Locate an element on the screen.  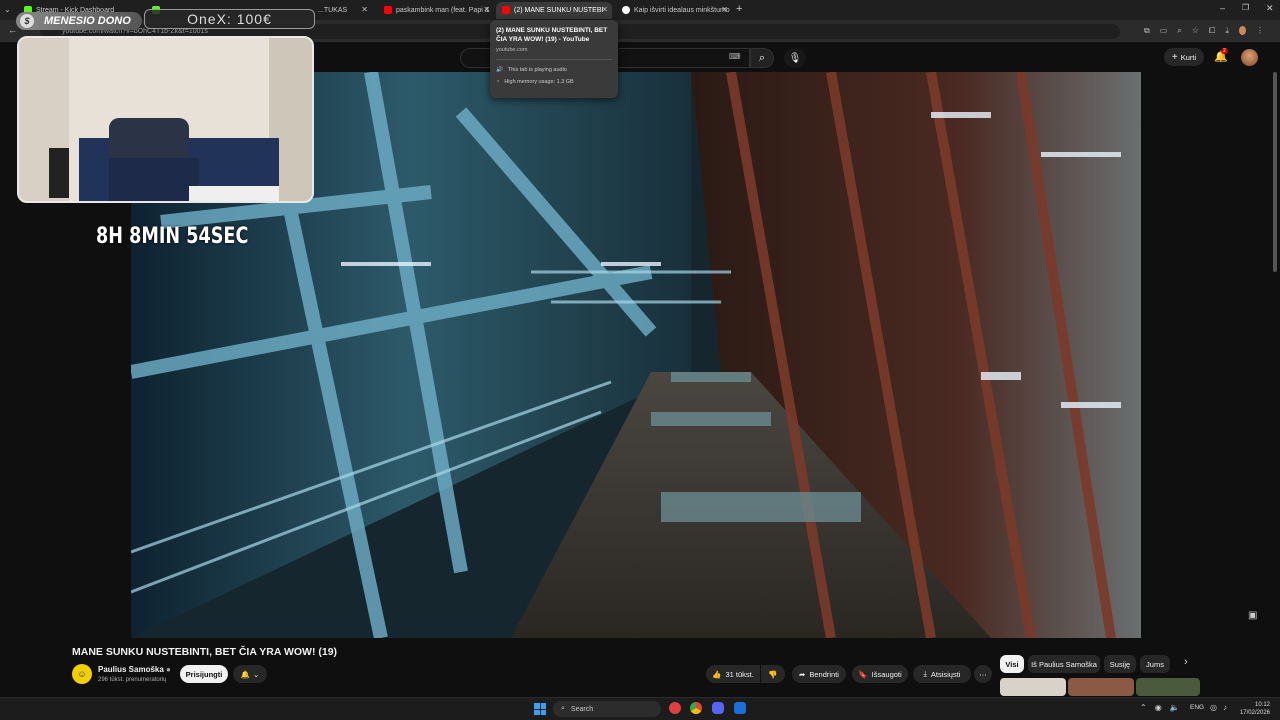
search-icon: ⌕ is located at coordinates (563, 708).